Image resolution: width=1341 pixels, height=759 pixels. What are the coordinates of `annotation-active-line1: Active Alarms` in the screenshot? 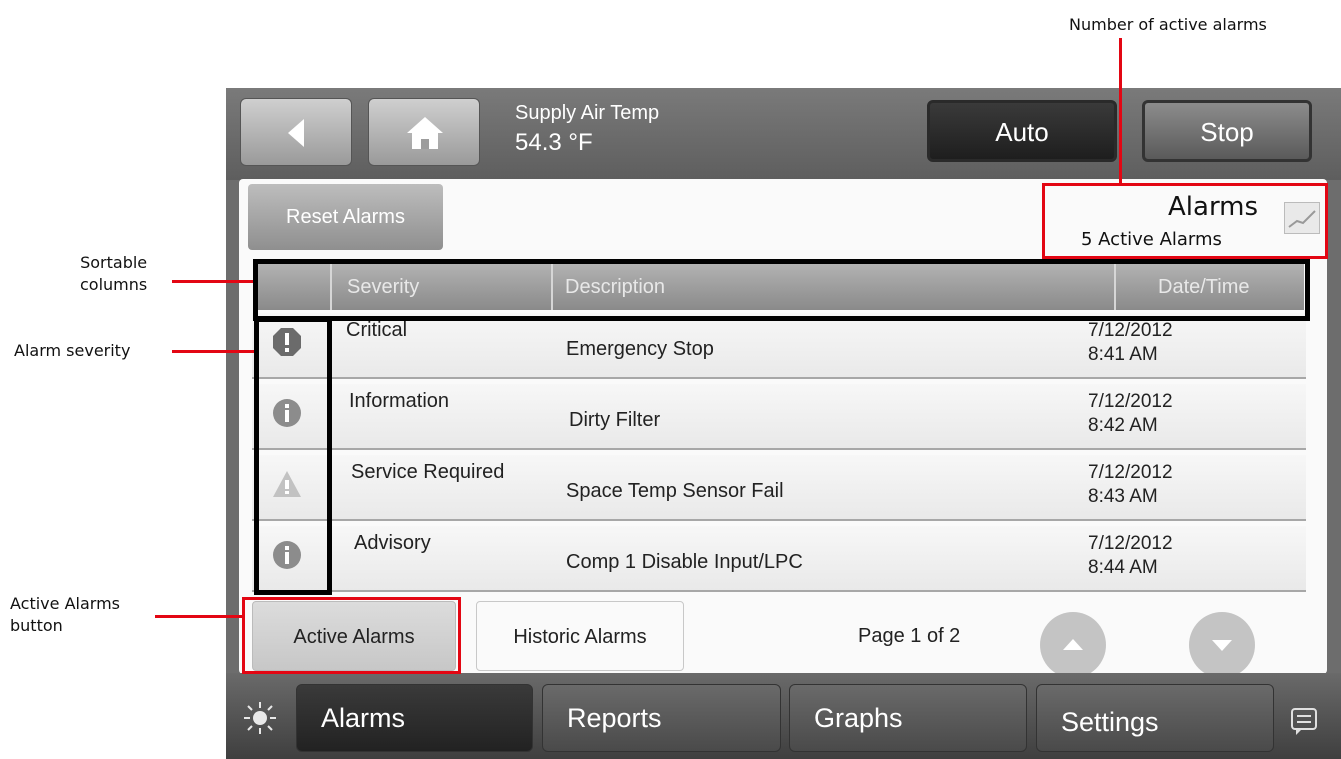 It's located at (65, 603).